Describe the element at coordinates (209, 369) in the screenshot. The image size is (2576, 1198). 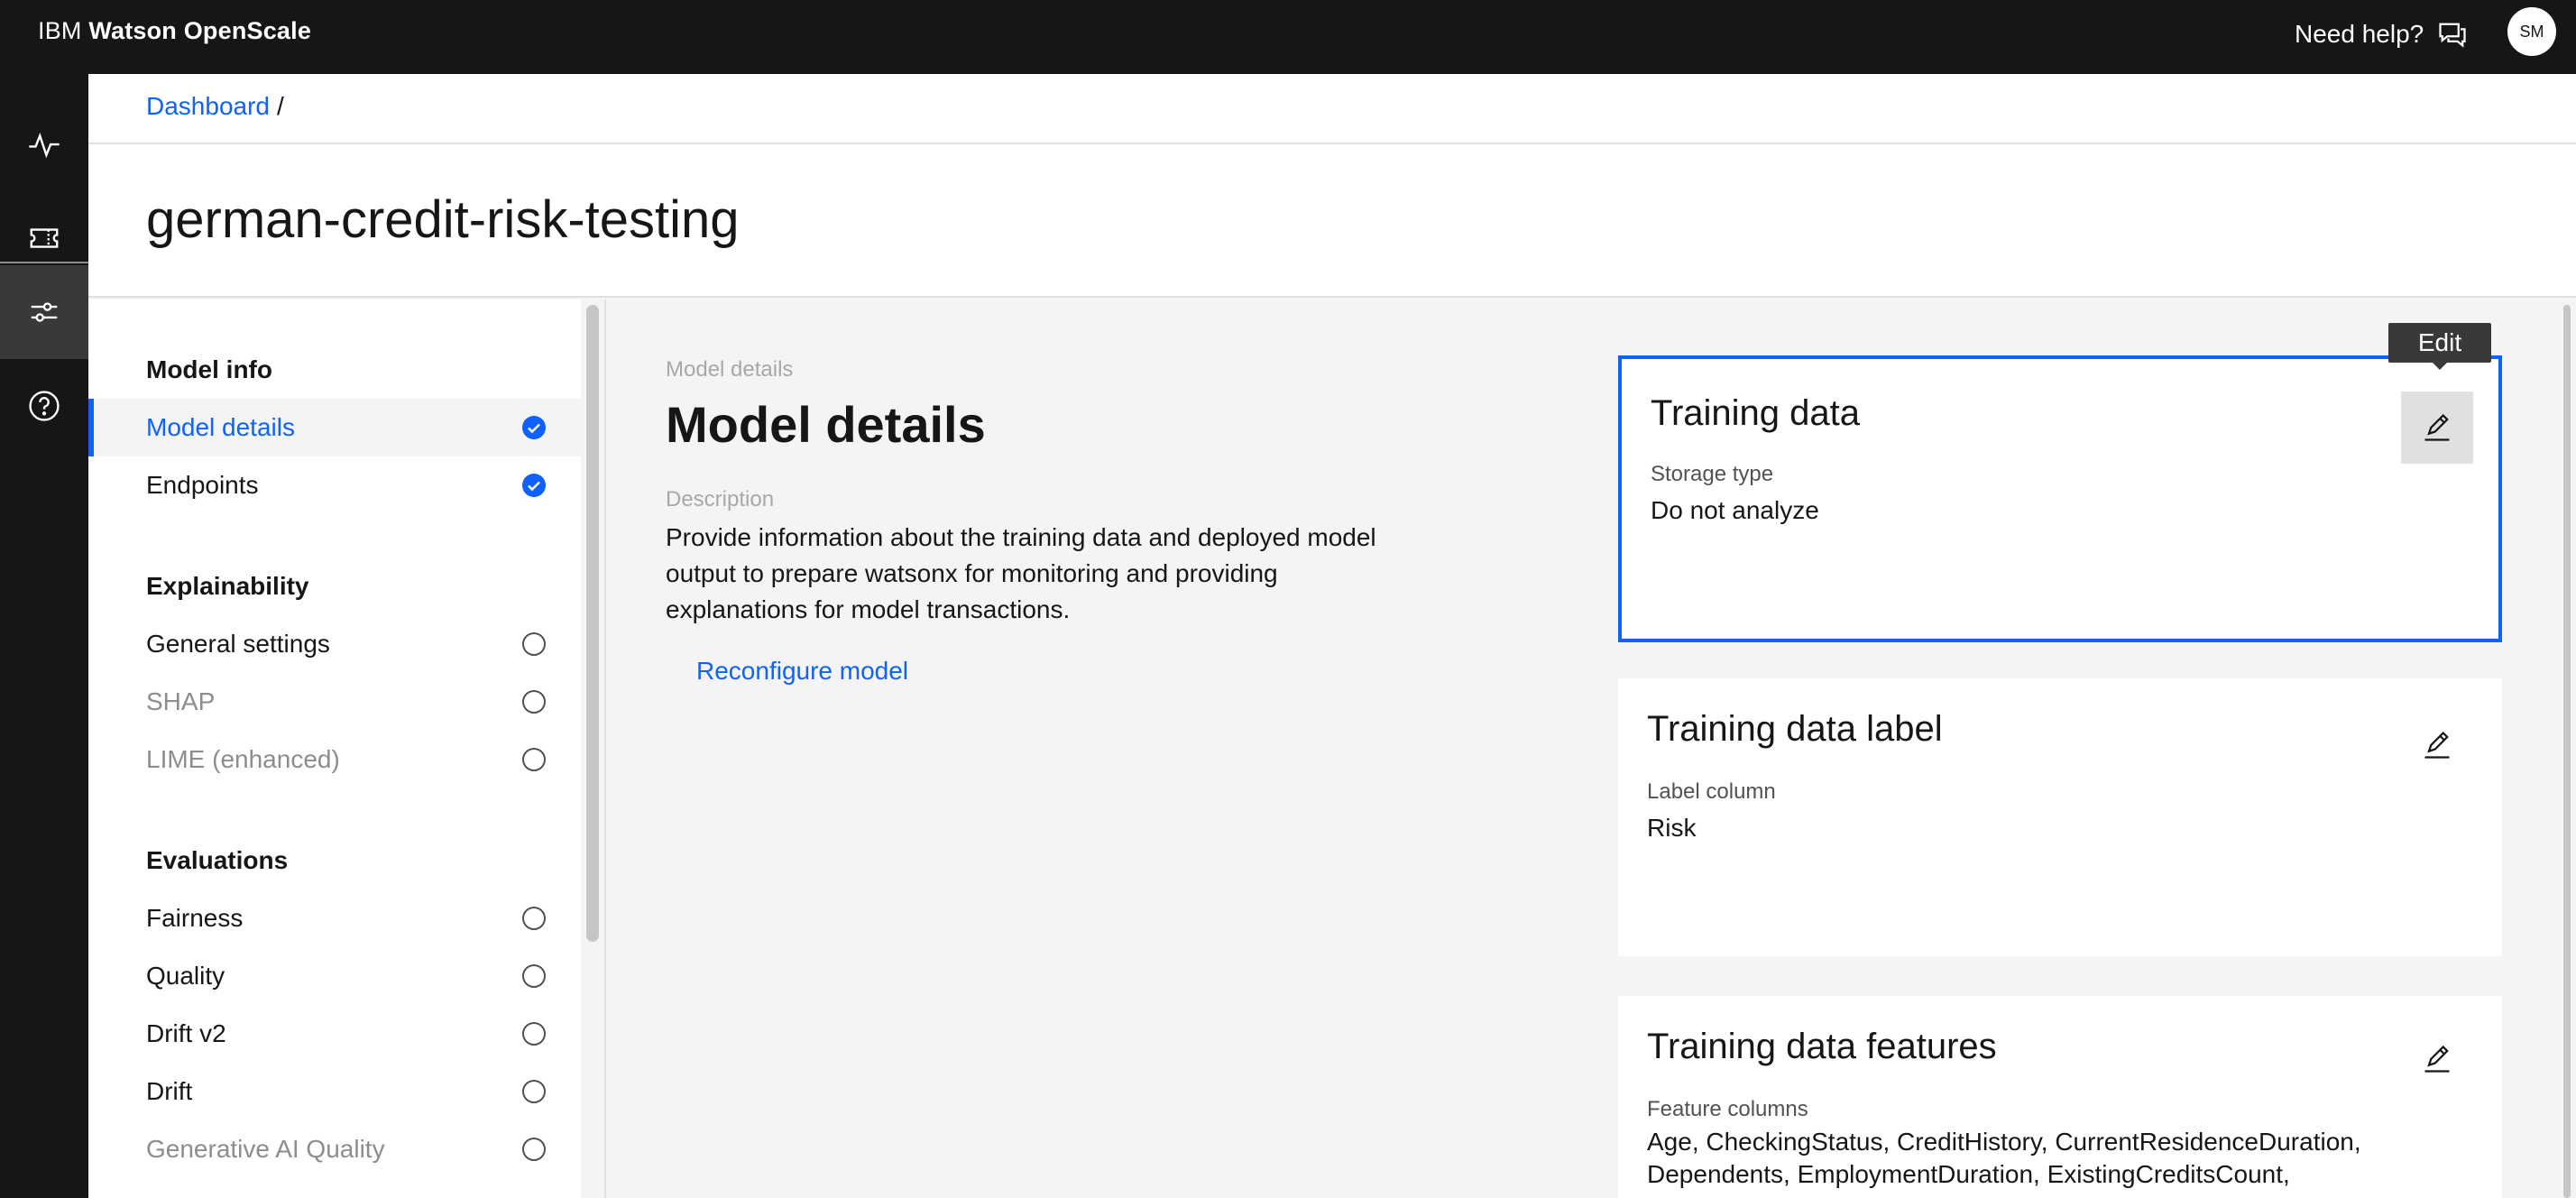
I see `nav-section-model-info: Model info` at that location.